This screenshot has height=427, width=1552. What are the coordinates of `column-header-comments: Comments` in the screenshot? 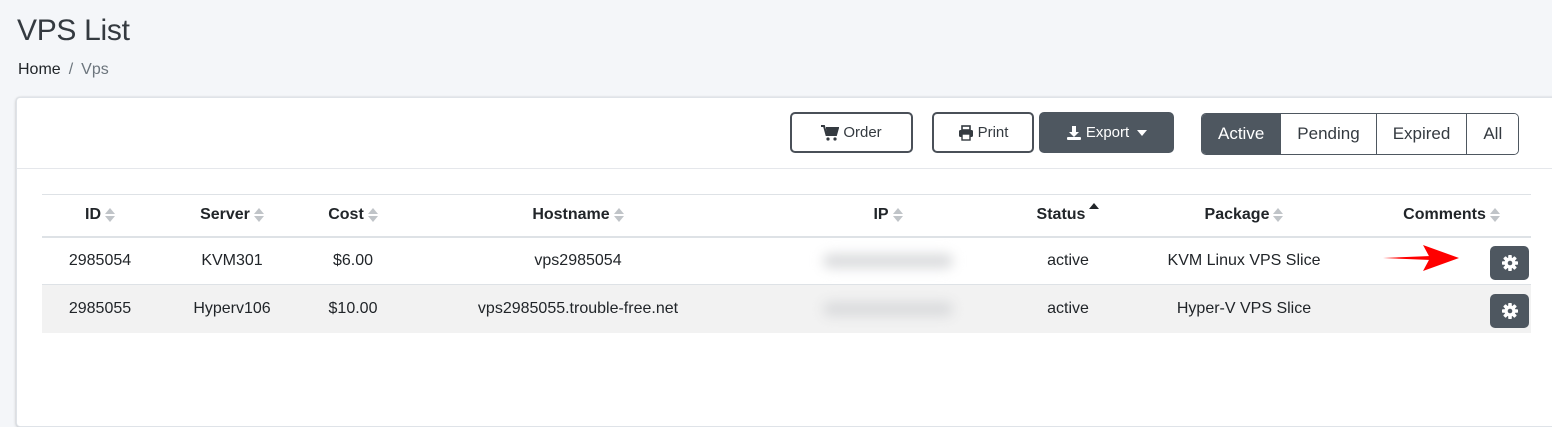 It's located at (1451, 216).